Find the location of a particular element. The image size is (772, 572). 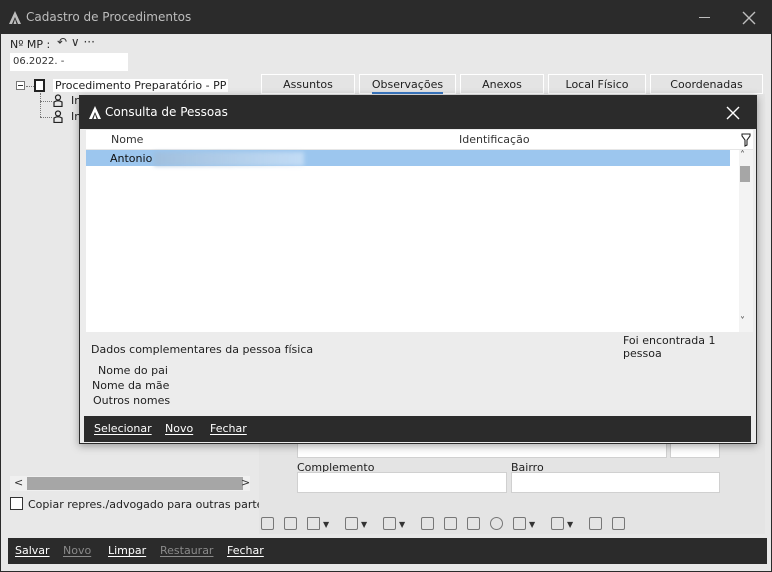

grid-vertical-scrollbar: ˄ ˅ is located at coordinates (746, 241).